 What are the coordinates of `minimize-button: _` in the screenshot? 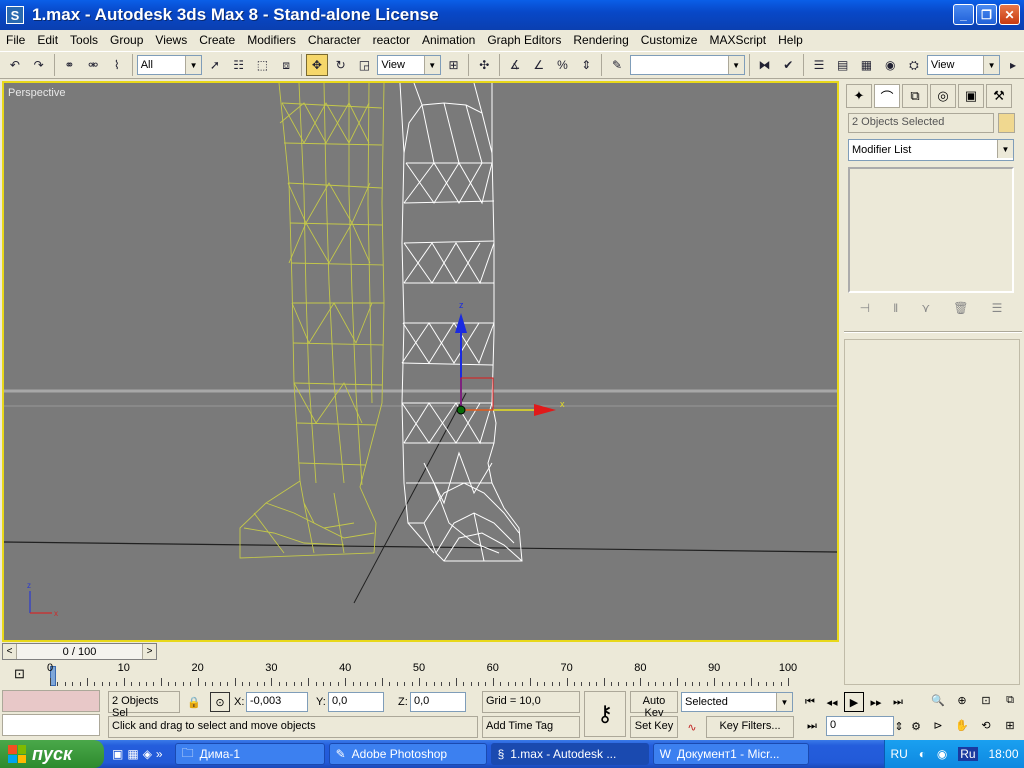 It's located at (963, 14).